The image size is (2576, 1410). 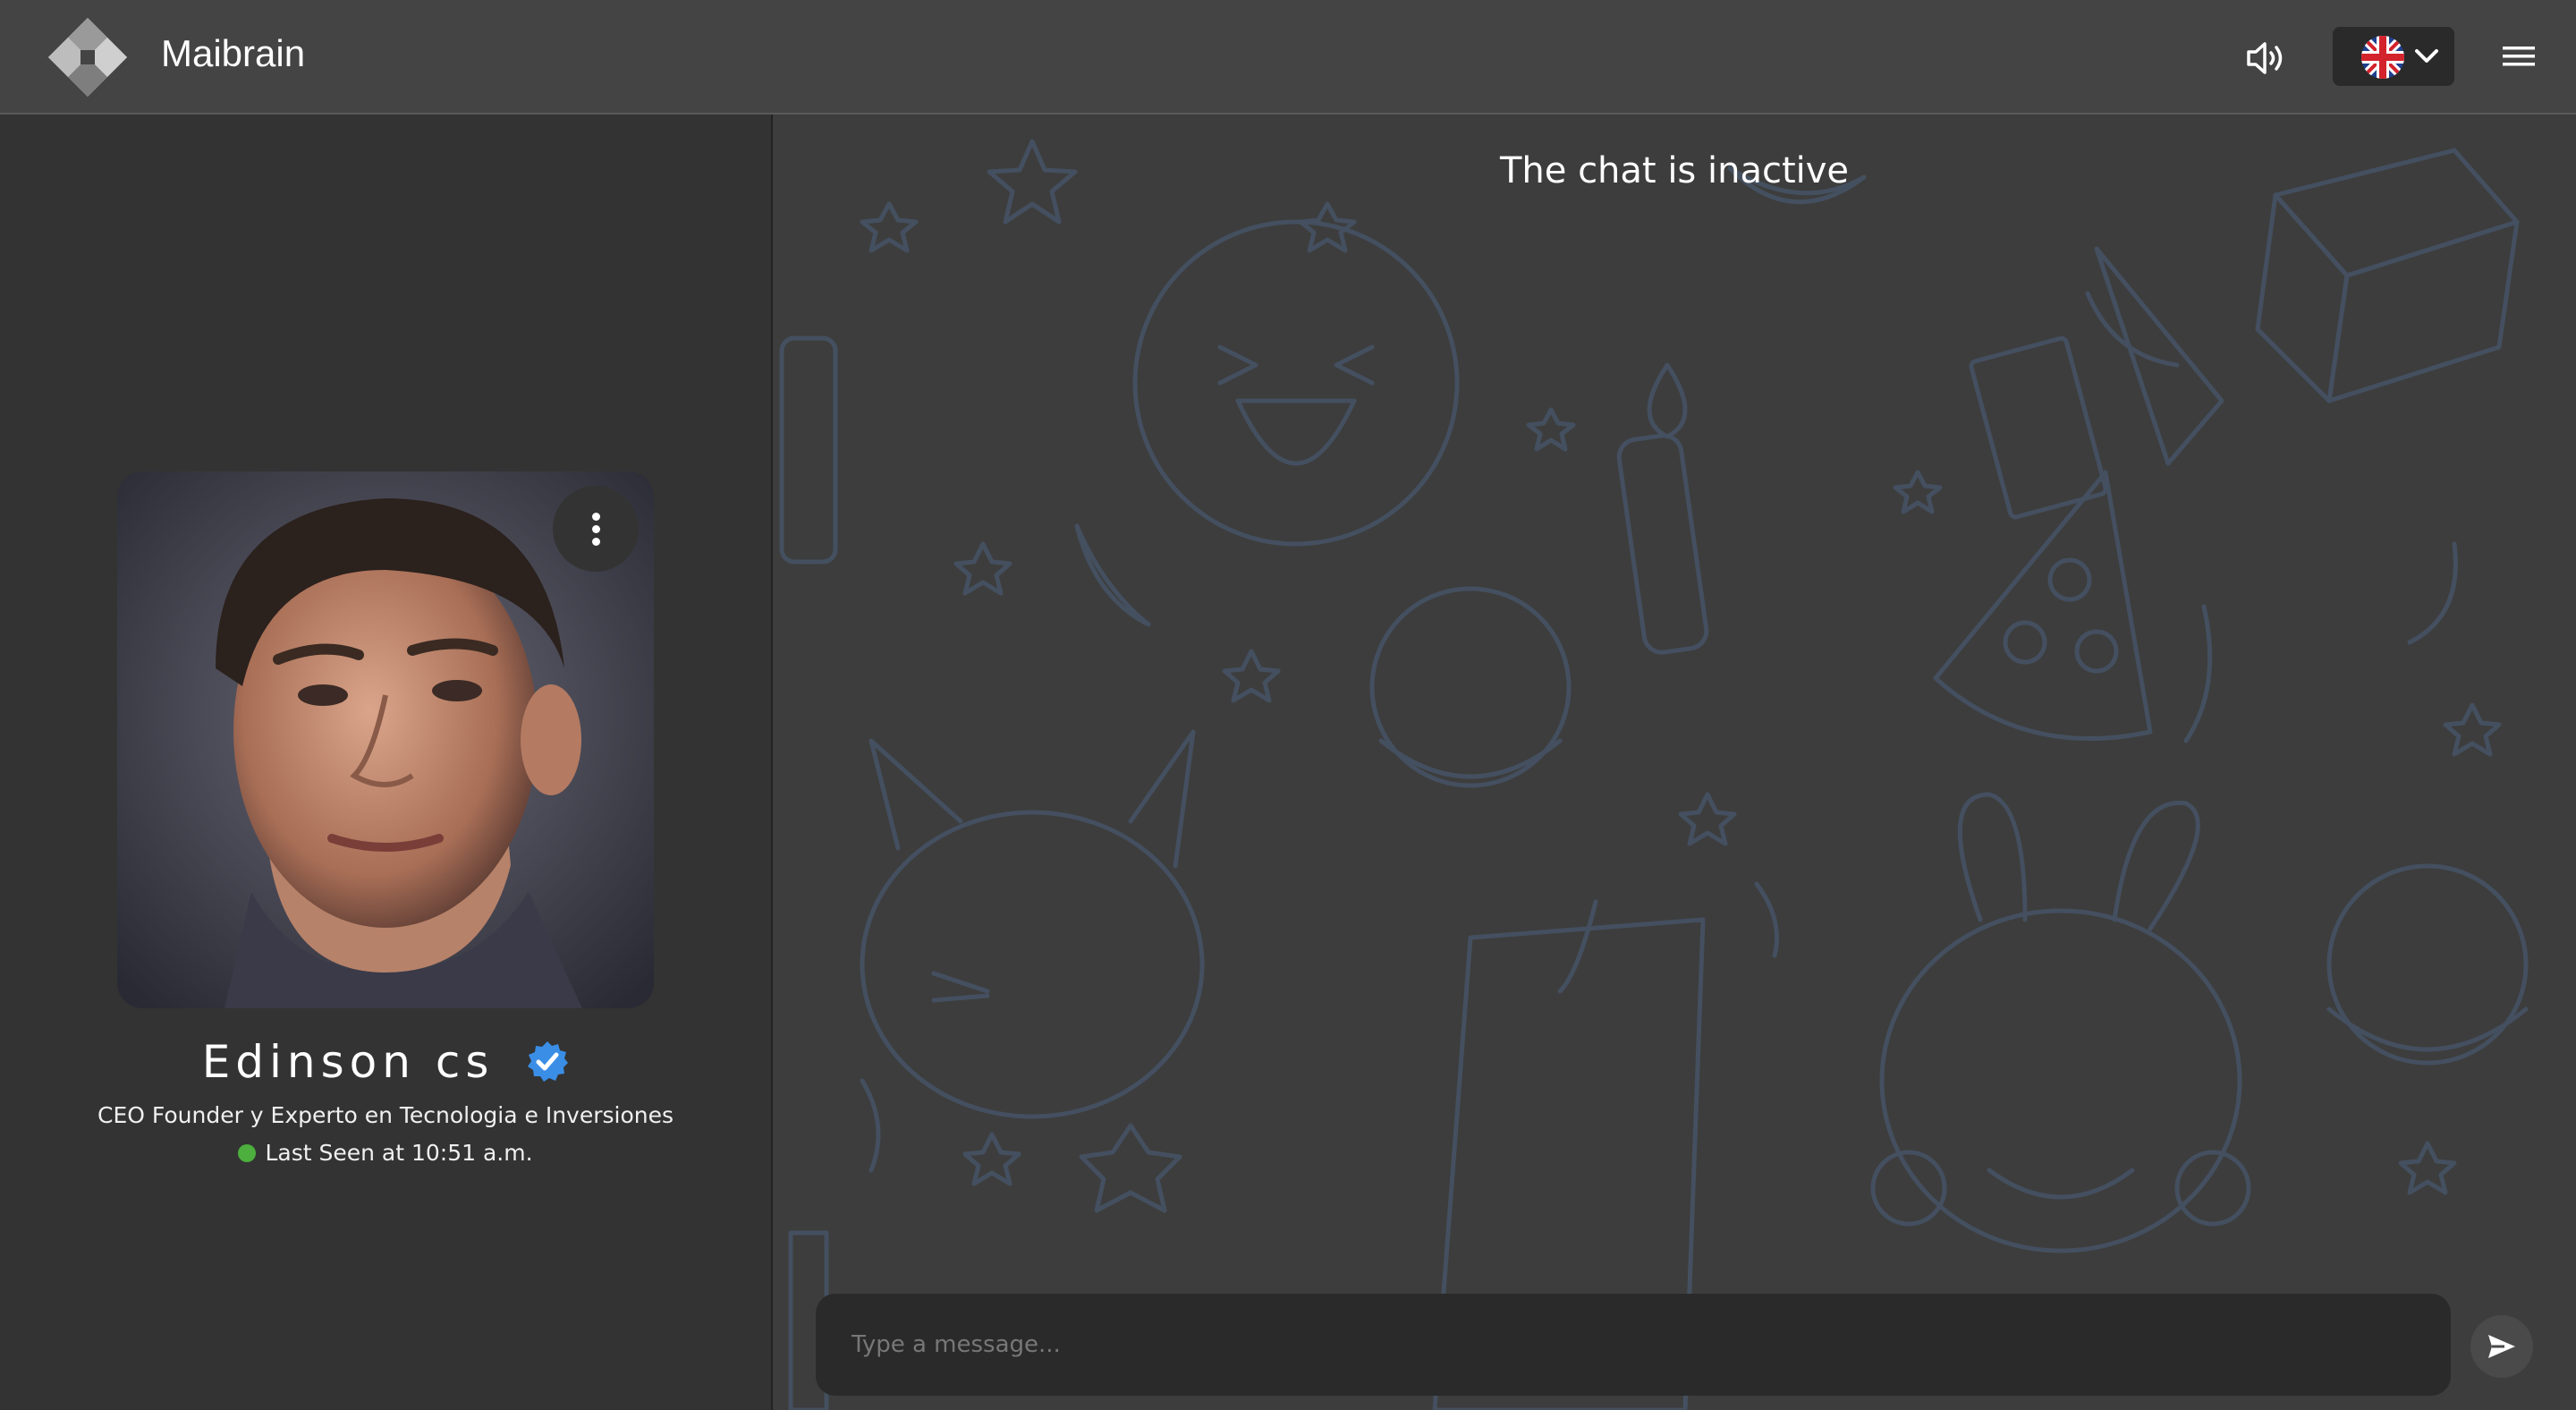 I want to click on online-status-icon, so click(x=247, y=1153).